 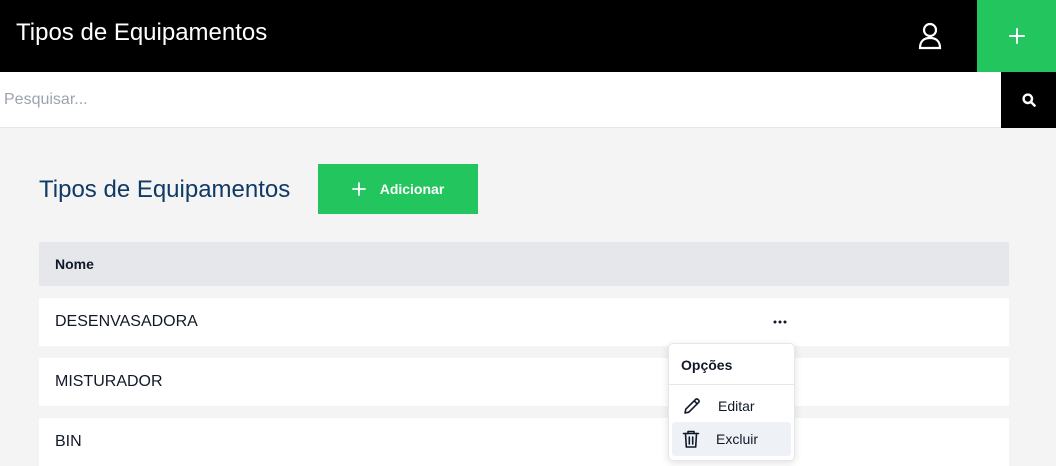 I want to click on row-name: MISTURADOR, so click(x=109, y=381).